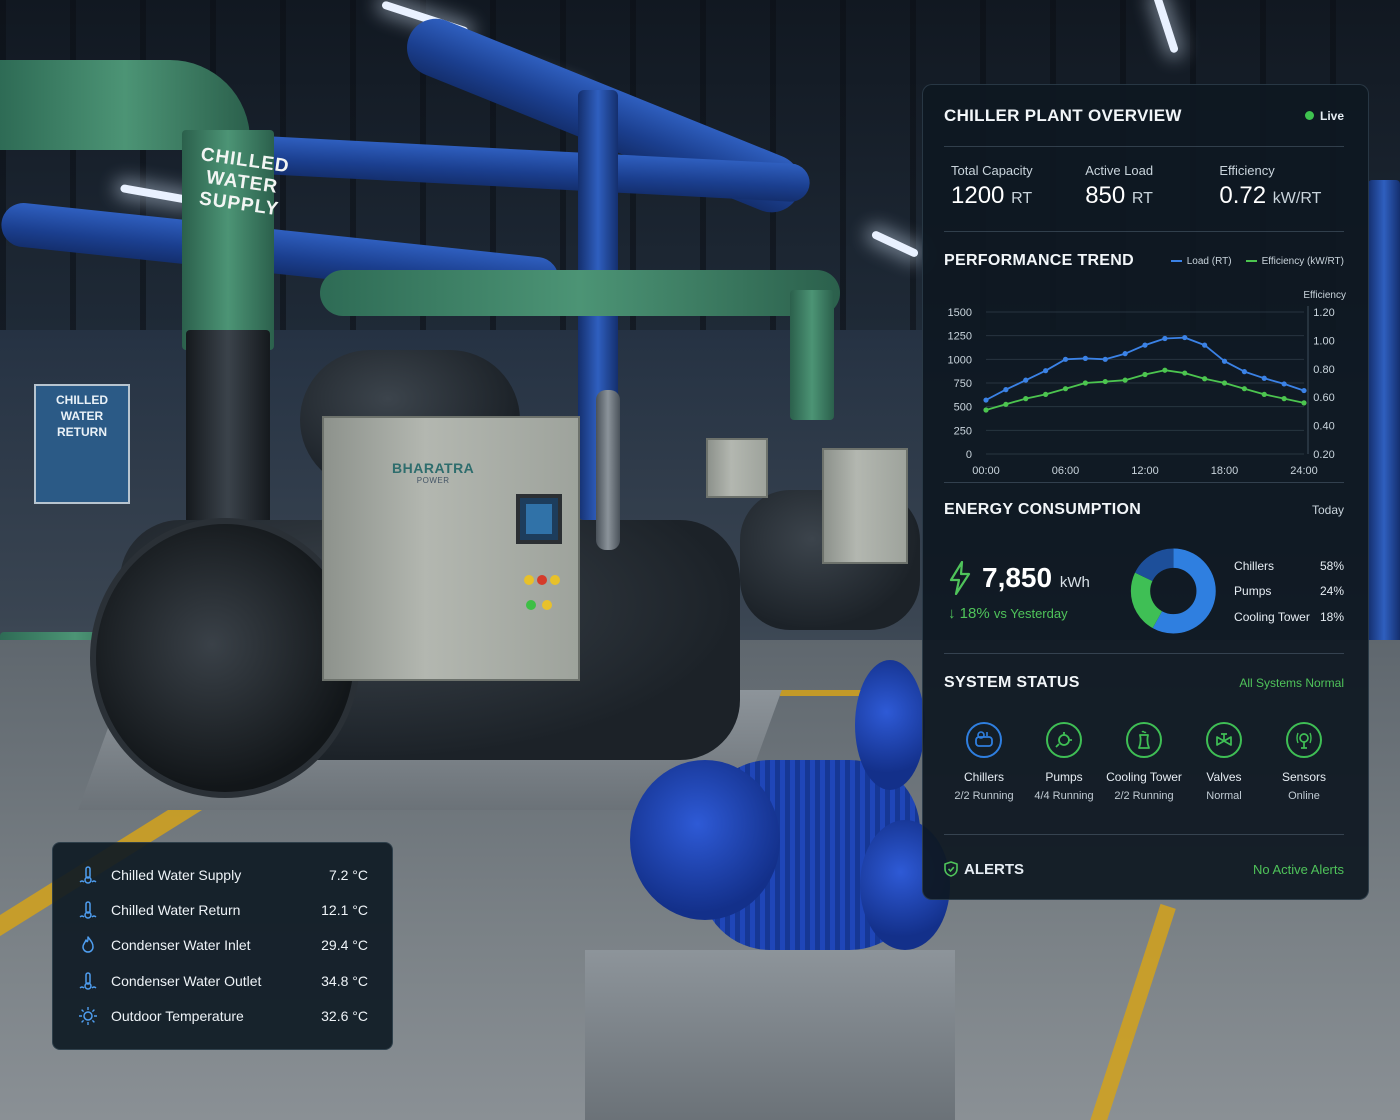 The height and width of the screenshot is (1120, 1400). What do you see at coordinates (1272, 616) in the screenshot?
I see `share-name: Cooling Tower` at bounding box center [1272, 616].